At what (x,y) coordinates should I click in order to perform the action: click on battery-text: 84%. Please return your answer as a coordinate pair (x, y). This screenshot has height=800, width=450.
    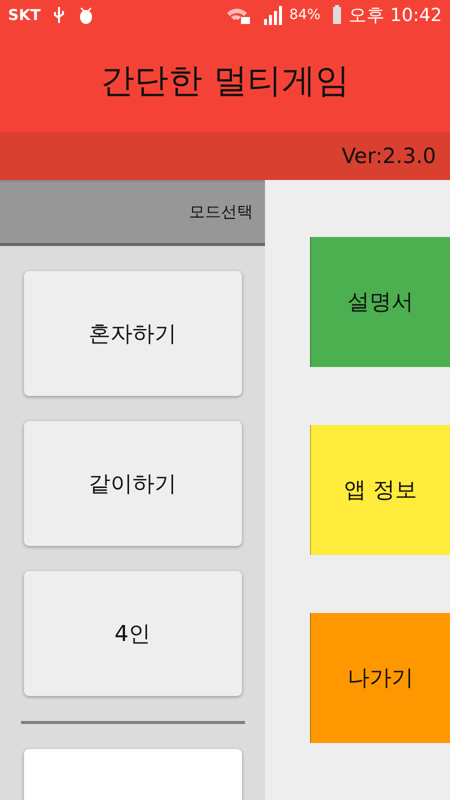
    Looking at the image, I should click on (304, 15).